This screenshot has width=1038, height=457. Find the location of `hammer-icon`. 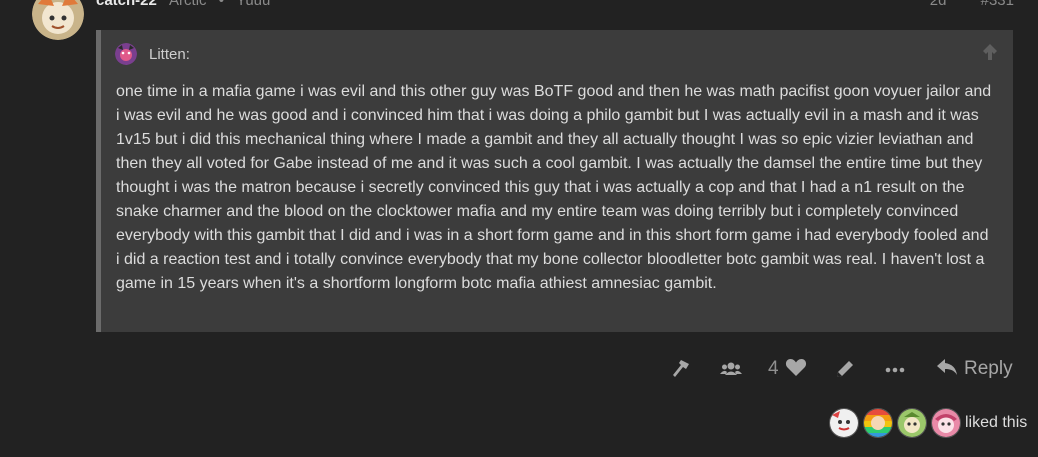

hammer-icon is located at coordinates (682, 369).